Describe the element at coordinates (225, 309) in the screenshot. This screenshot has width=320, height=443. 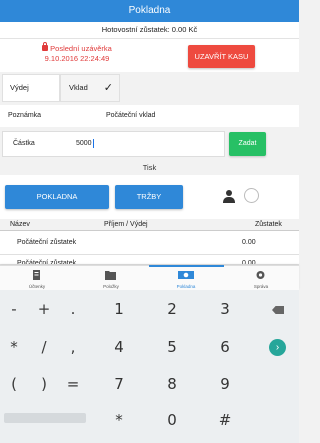
I see `key-3: 3` at that location.